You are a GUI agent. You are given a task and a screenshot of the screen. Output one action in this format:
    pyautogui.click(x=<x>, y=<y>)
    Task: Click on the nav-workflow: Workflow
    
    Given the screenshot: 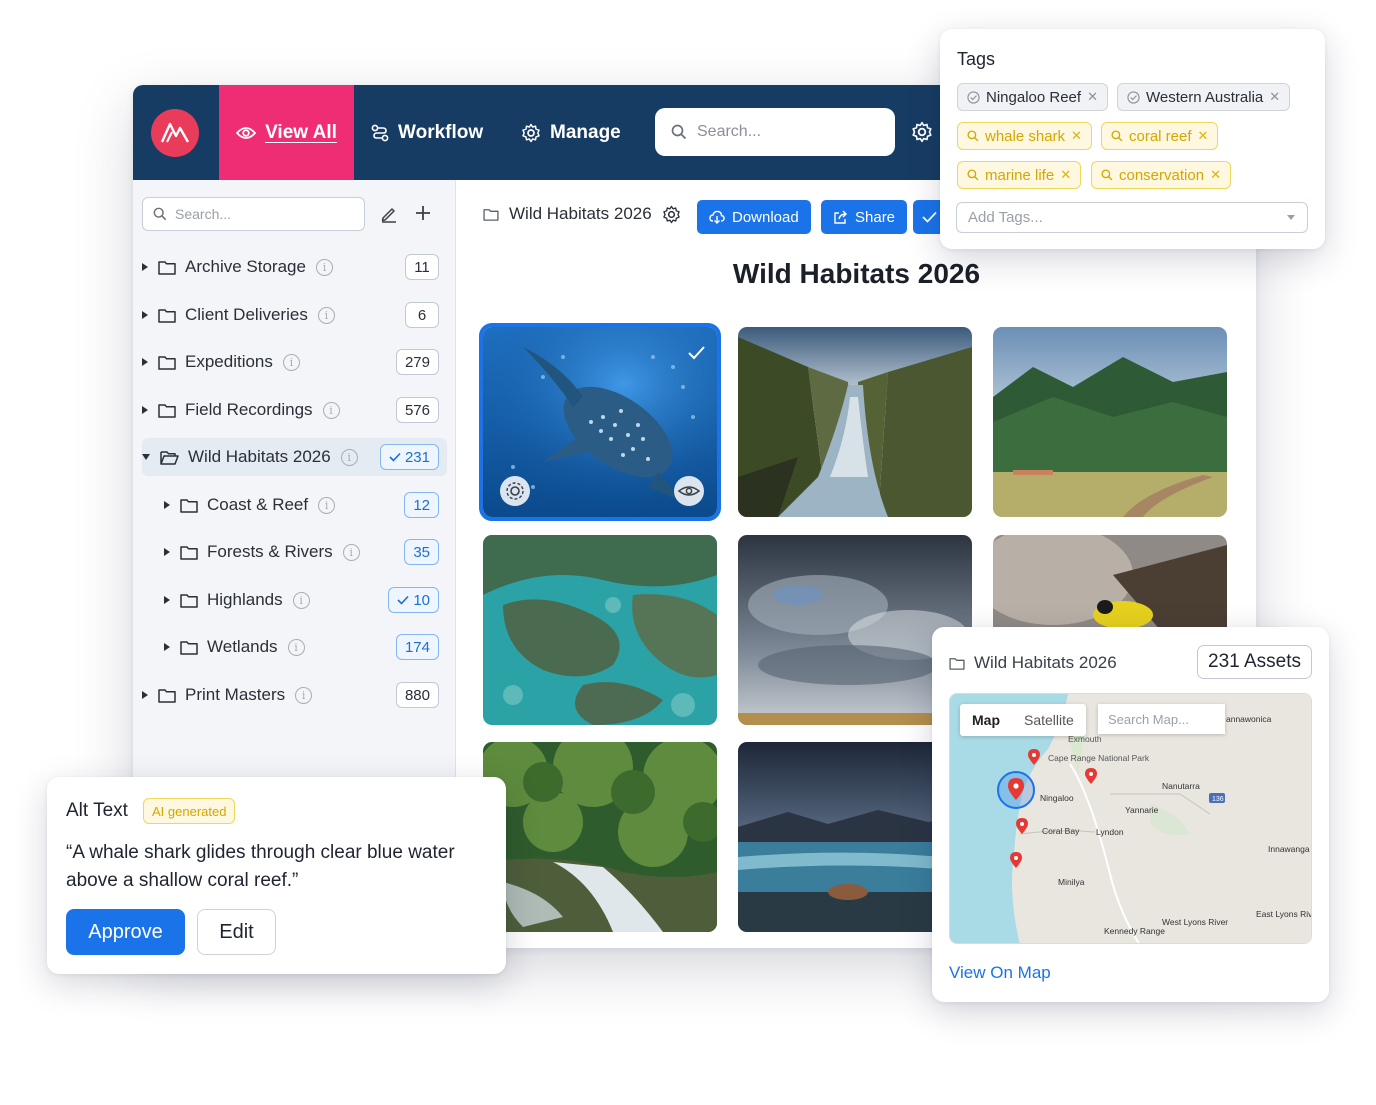 What is the action you would take?
    pyautogui.click(x=427, y=132)
    